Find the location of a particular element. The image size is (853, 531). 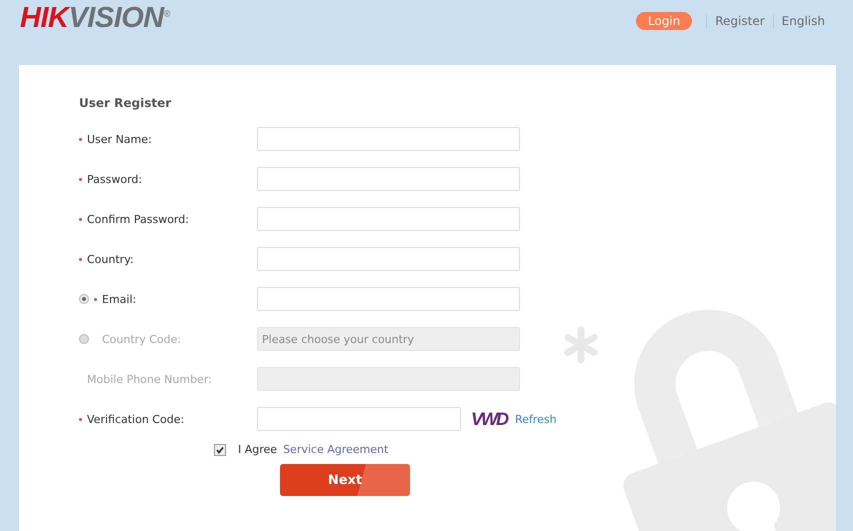

field-label: Mobile Phone Number: is located at coordinates (149, 379).